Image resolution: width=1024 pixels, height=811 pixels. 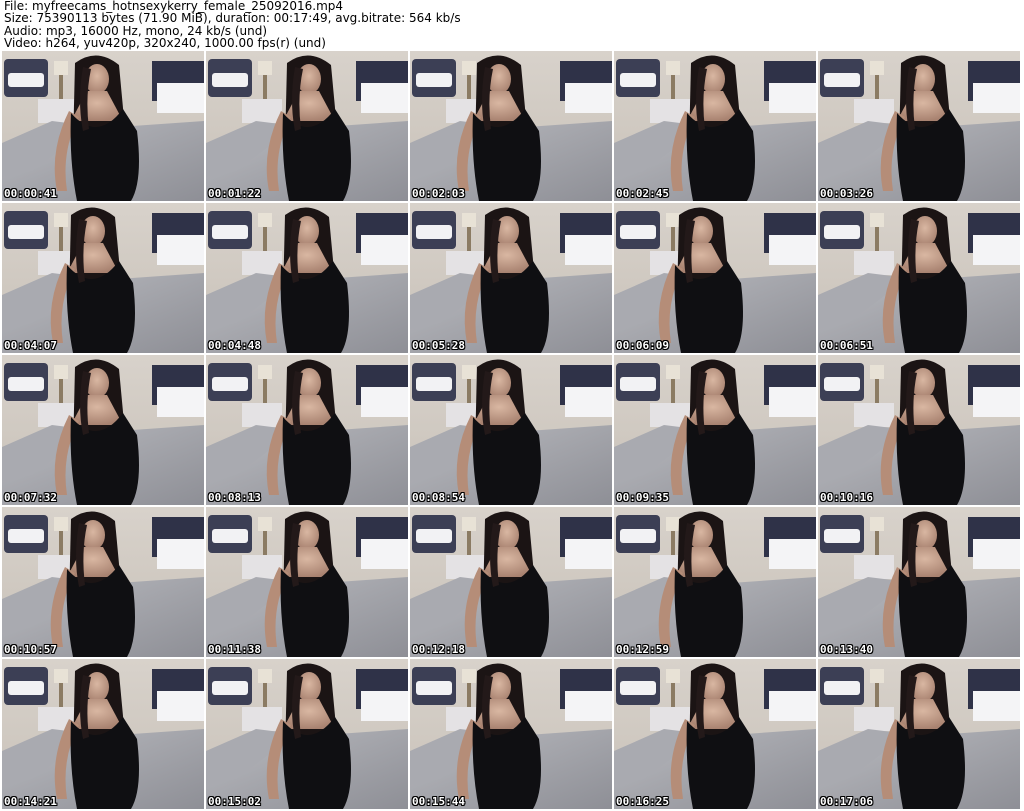 I want to click on video-thumbnail: 00:06:09, so click(x=715, y=278).